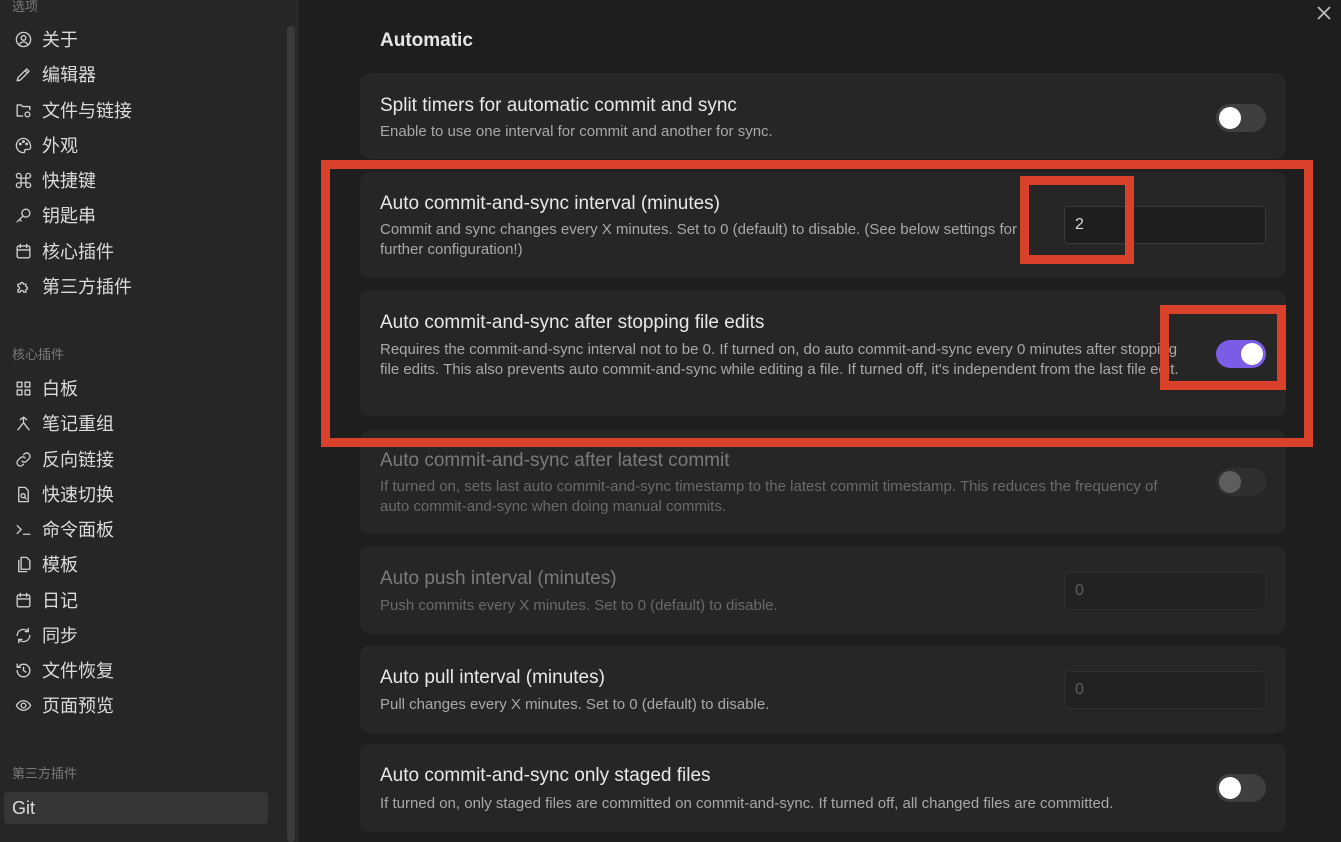 This screenshot has height=842, width=1341. I want to click on close-icon, so click(1324, 13).